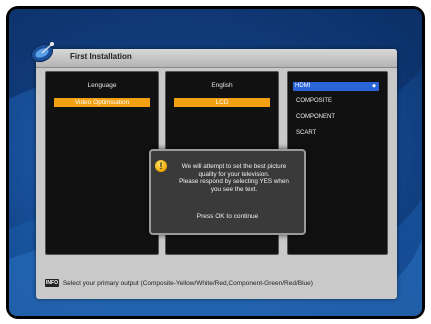 The image size is (431, 324). What do you see at coordinates (306, 133) in the screenshot?
I see `option-scart: SCART` at bounding box center [306, 133].